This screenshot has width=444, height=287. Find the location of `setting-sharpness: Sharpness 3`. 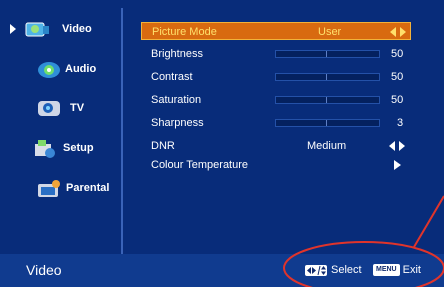

setting-sharpness: Sharpness 3 is located at coordinates (276, 123).